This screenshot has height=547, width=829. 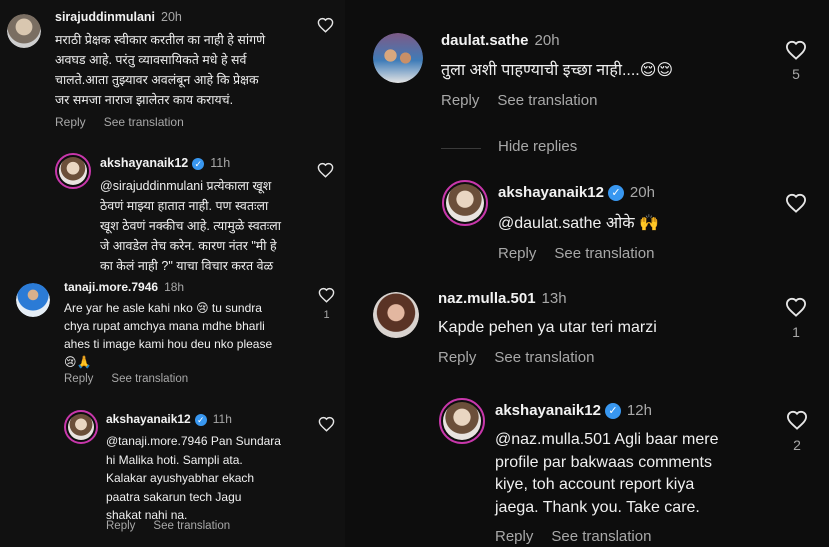 What do you see at coordinates (796, 74) in the screenshot?
I see `like-count: 5` at bounding box center [796, 74].